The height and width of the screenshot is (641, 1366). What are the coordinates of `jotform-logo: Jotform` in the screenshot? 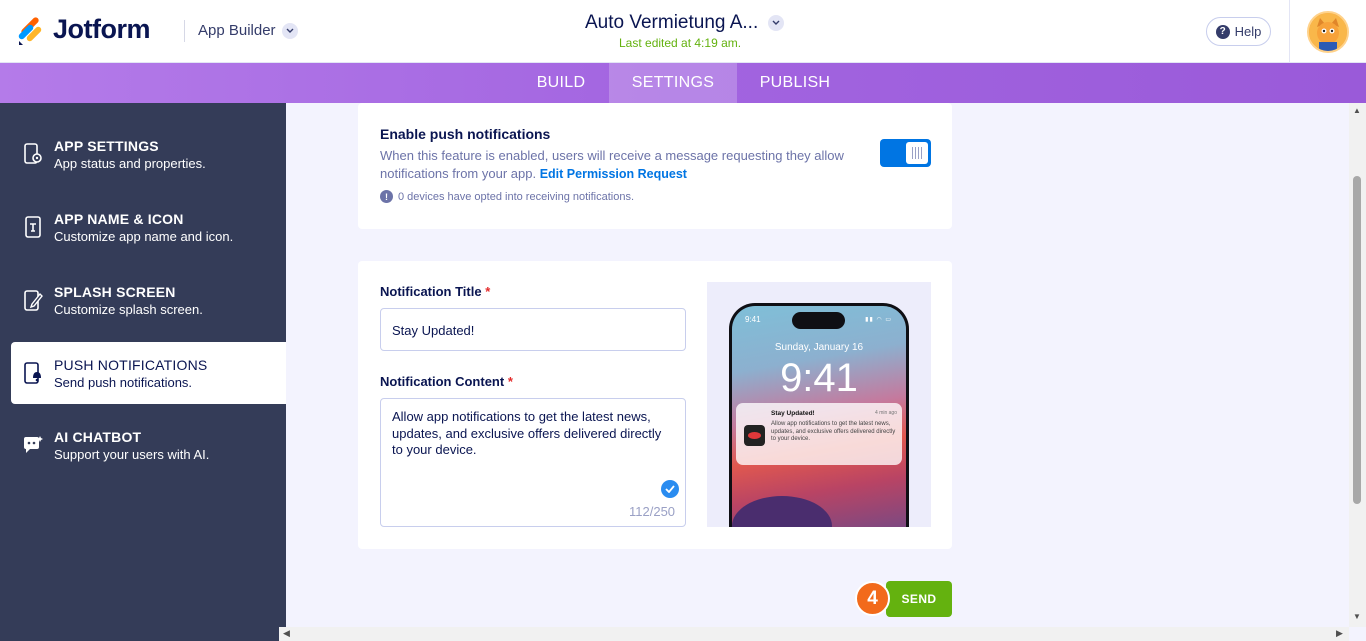 It's located at (84, 29).